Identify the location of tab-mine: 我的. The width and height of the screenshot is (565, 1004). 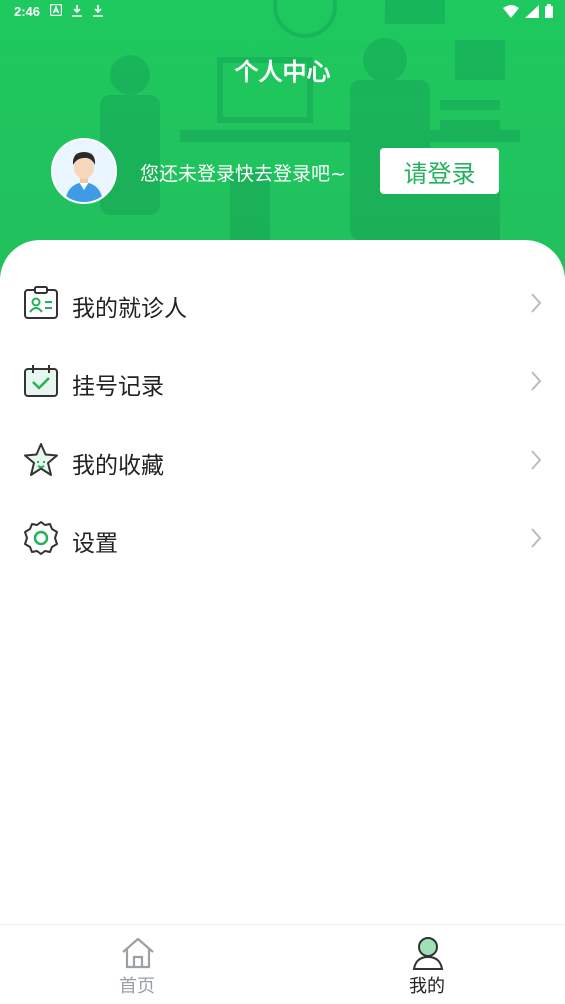
(427, 964).